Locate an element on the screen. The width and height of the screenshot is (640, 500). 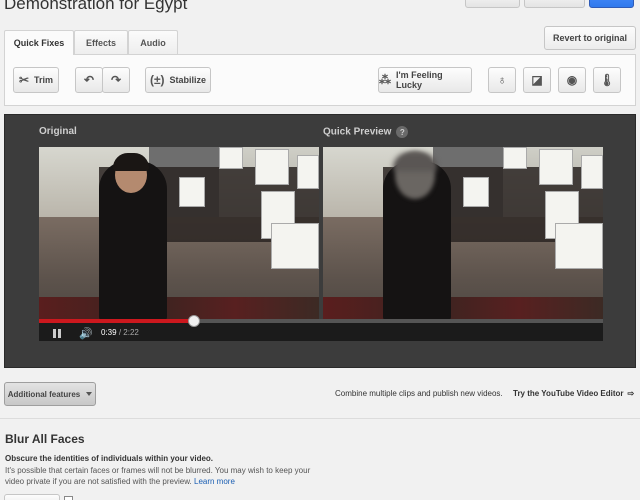
tab-audio: Audio is located at coordinates (153, 42).